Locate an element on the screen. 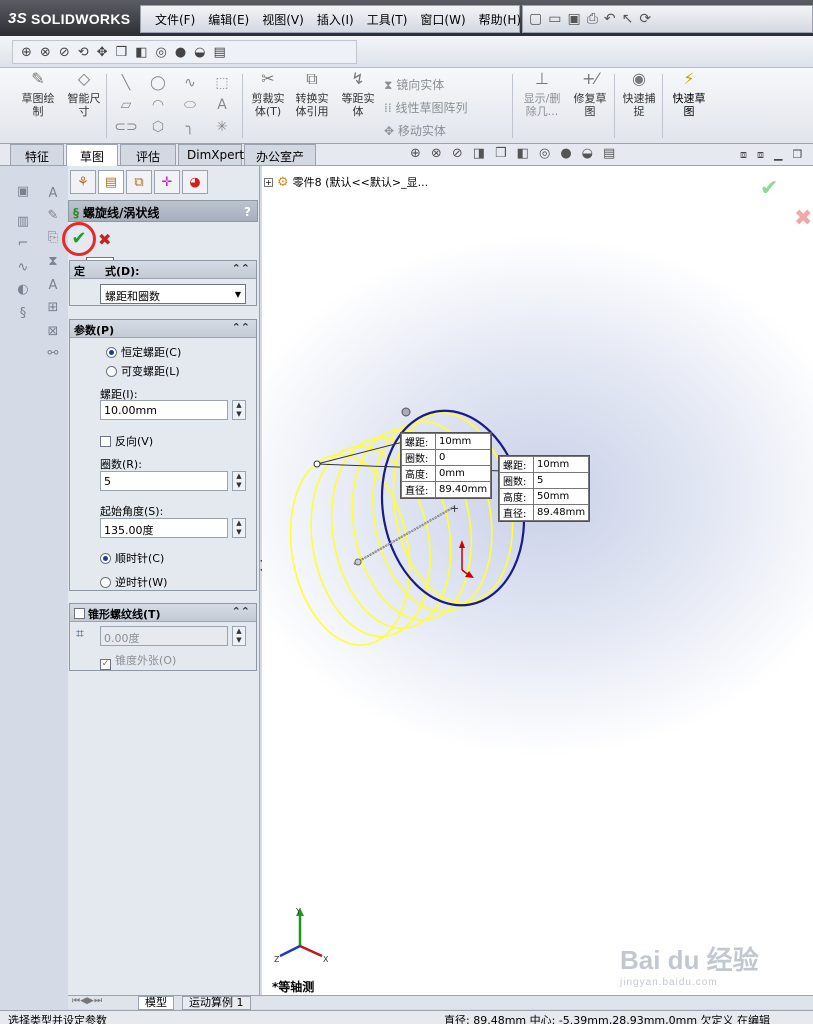 This screenshot has height=1024, width=813. curve-side-icon: ◐ is located at coordinates (23, 291).